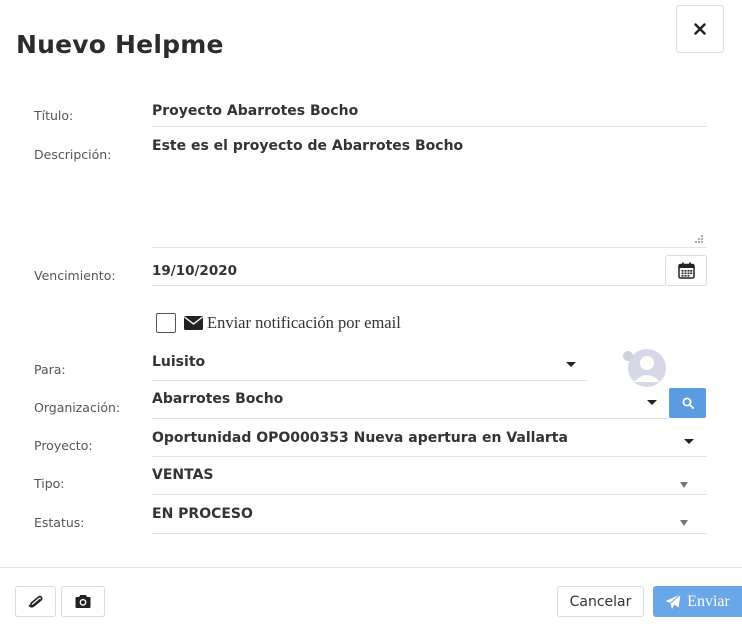 The width and height of the screenshot is (742, 632). Describe the element at coordinates (571, 364) in the screenshot. I see `para-chevron-down-icon` at that location.